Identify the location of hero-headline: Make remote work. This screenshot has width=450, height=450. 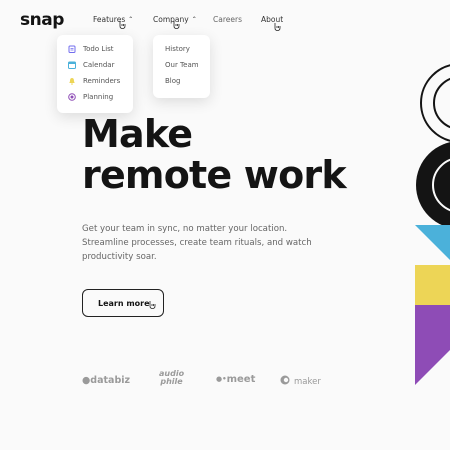
(214, 154).